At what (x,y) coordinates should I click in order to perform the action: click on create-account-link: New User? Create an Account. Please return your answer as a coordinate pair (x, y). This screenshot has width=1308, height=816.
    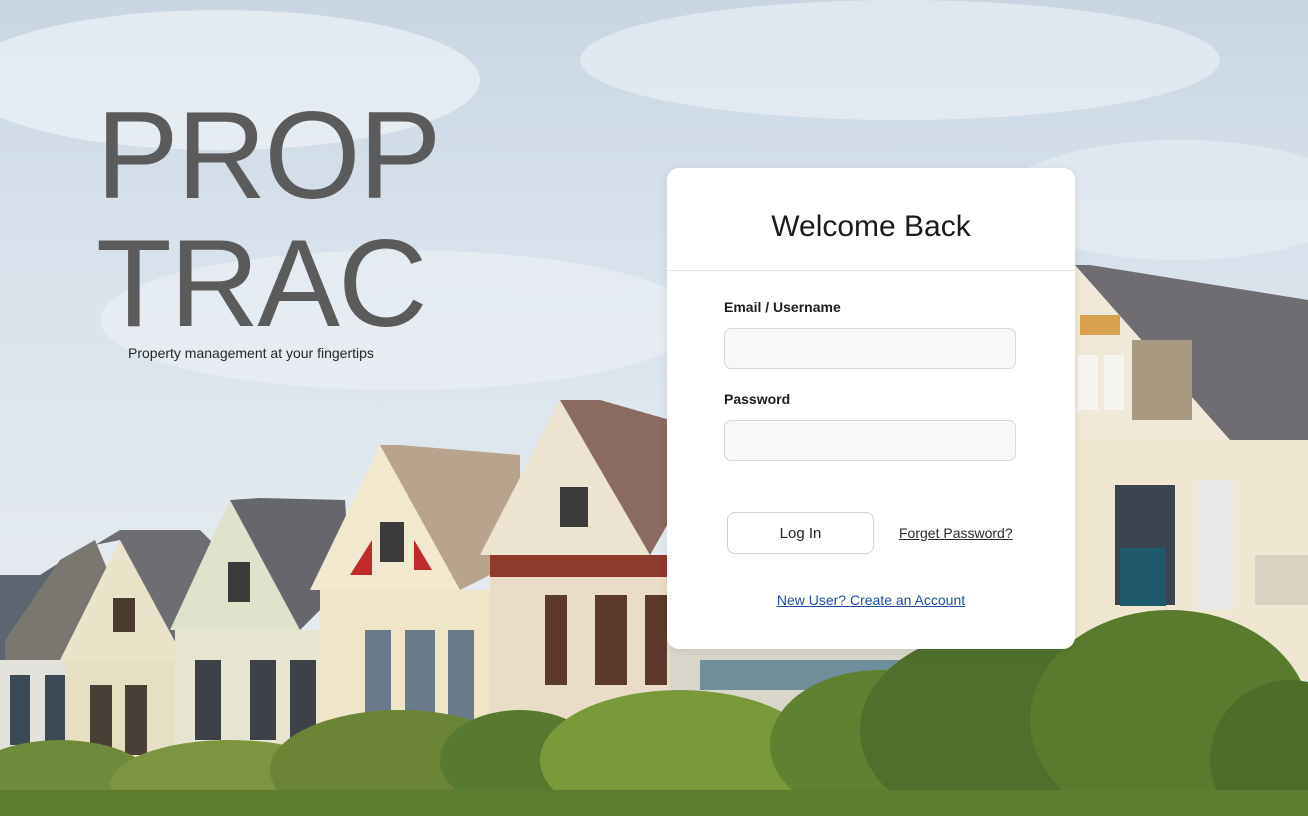
    Looking at the image, I should click on (871, 600).